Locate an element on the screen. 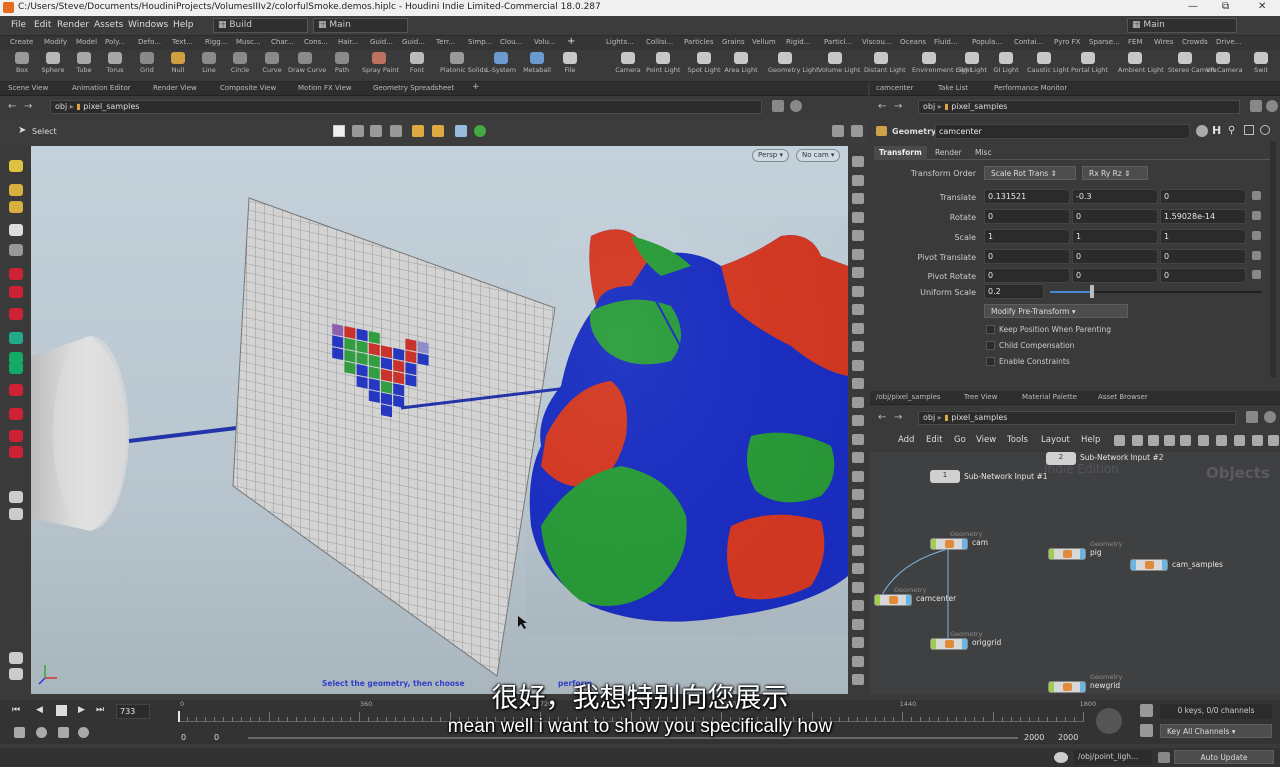  tool-button: Font is located at coordinates (417, 63).